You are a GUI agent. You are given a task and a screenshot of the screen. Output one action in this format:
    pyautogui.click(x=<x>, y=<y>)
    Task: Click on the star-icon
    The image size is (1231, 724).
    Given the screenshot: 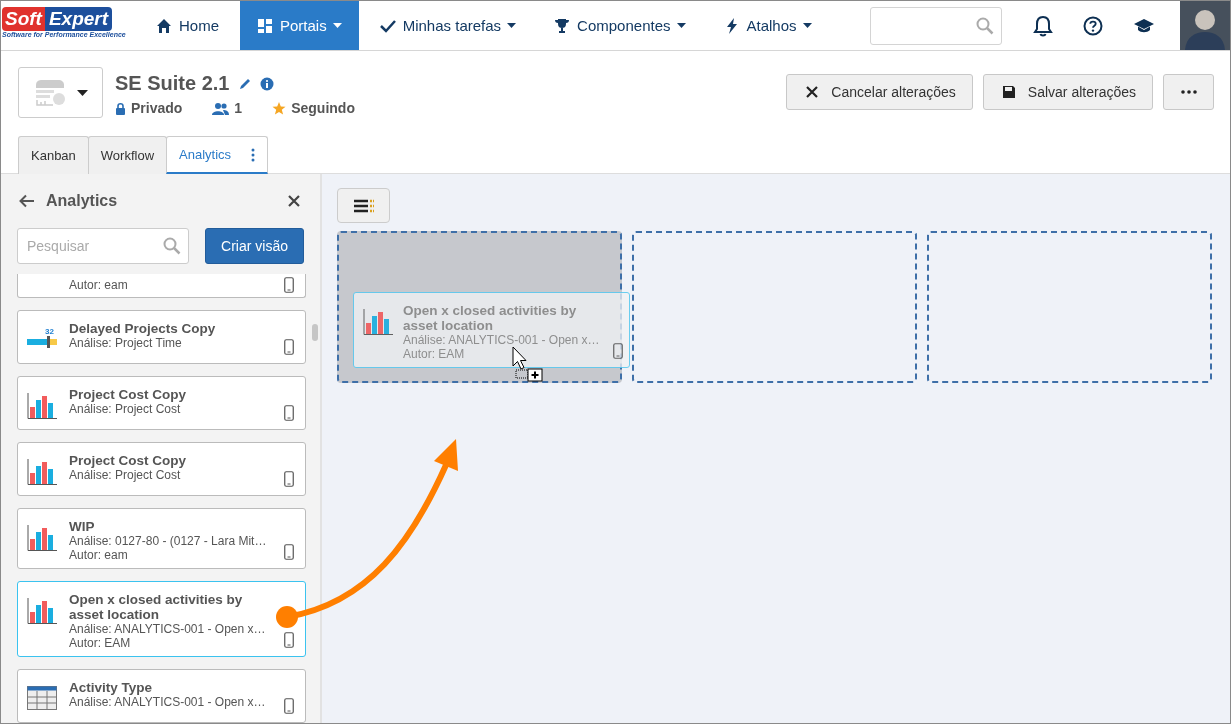 What is the action you would take?
    pyautogui.click(x=279, y=108)
    